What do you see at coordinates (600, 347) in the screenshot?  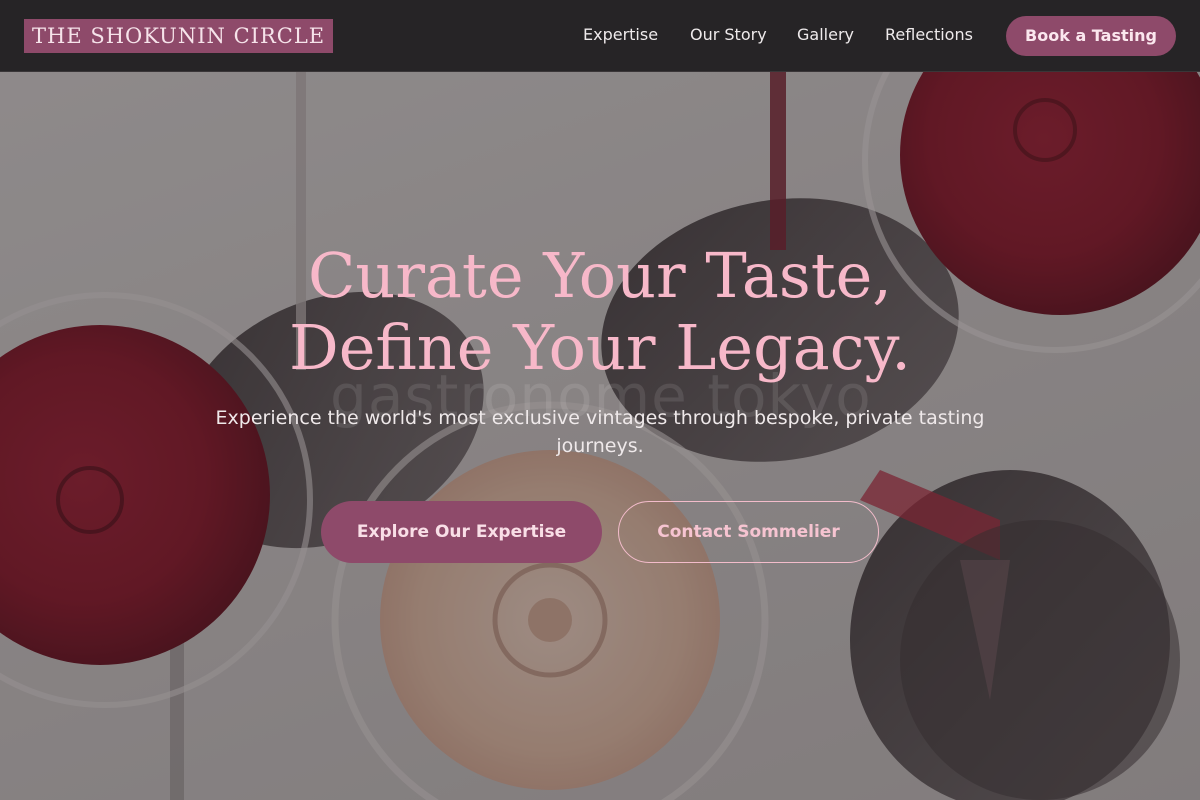 I see `hero-title-line-2: Define Your Legacy.` at bounding box center [600, 347].